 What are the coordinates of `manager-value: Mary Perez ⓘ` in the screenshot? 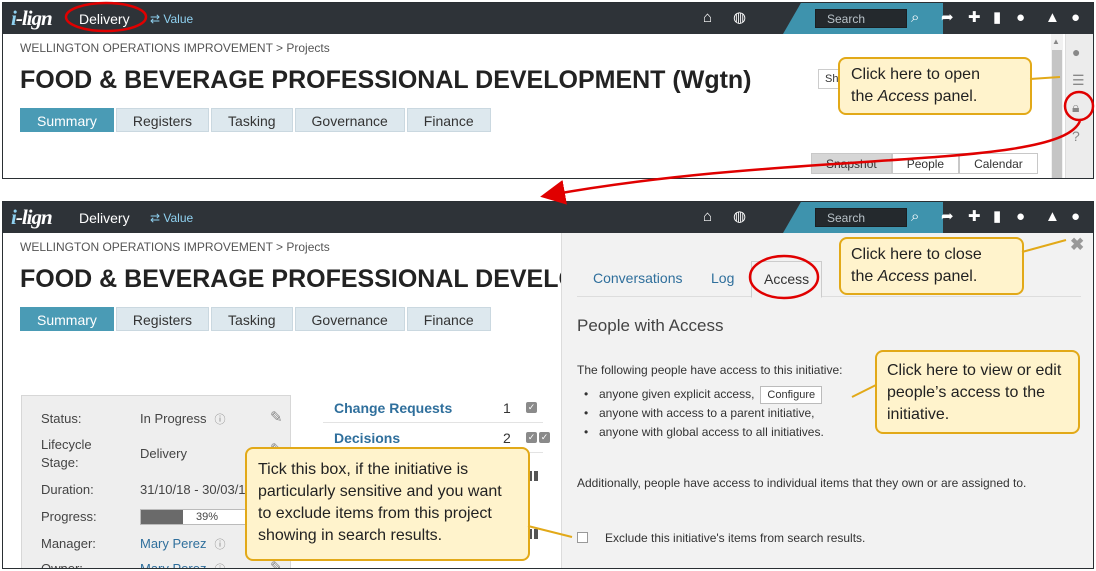 It's located at (182, 544).